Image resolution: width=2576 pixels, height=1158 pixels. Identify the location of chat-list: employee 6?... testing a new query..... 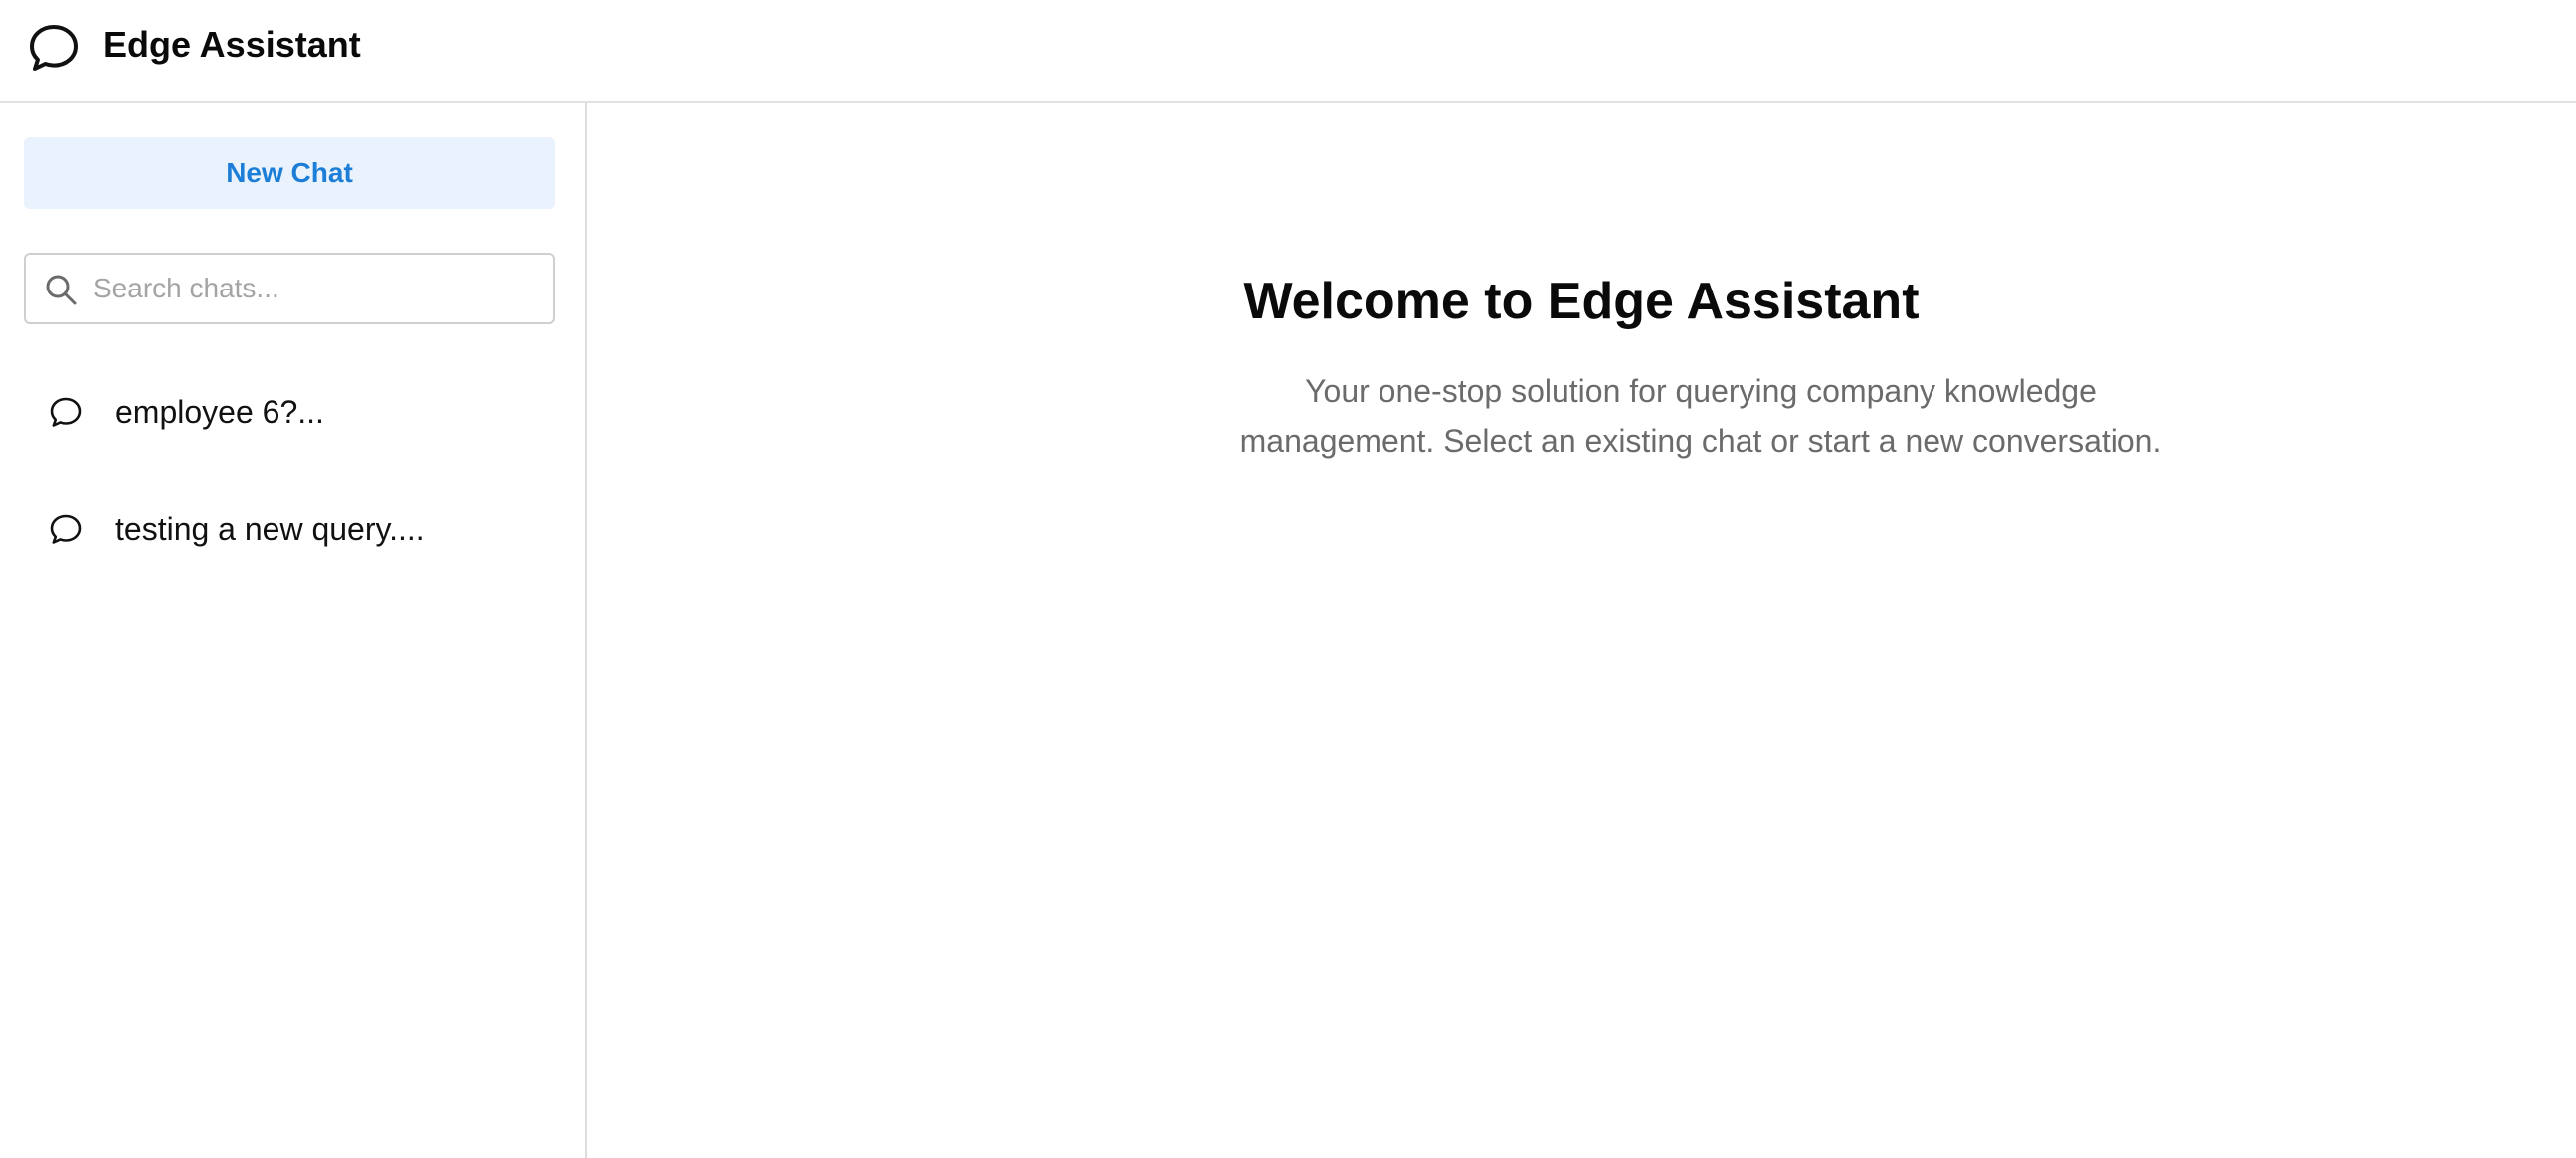
(289, 481).